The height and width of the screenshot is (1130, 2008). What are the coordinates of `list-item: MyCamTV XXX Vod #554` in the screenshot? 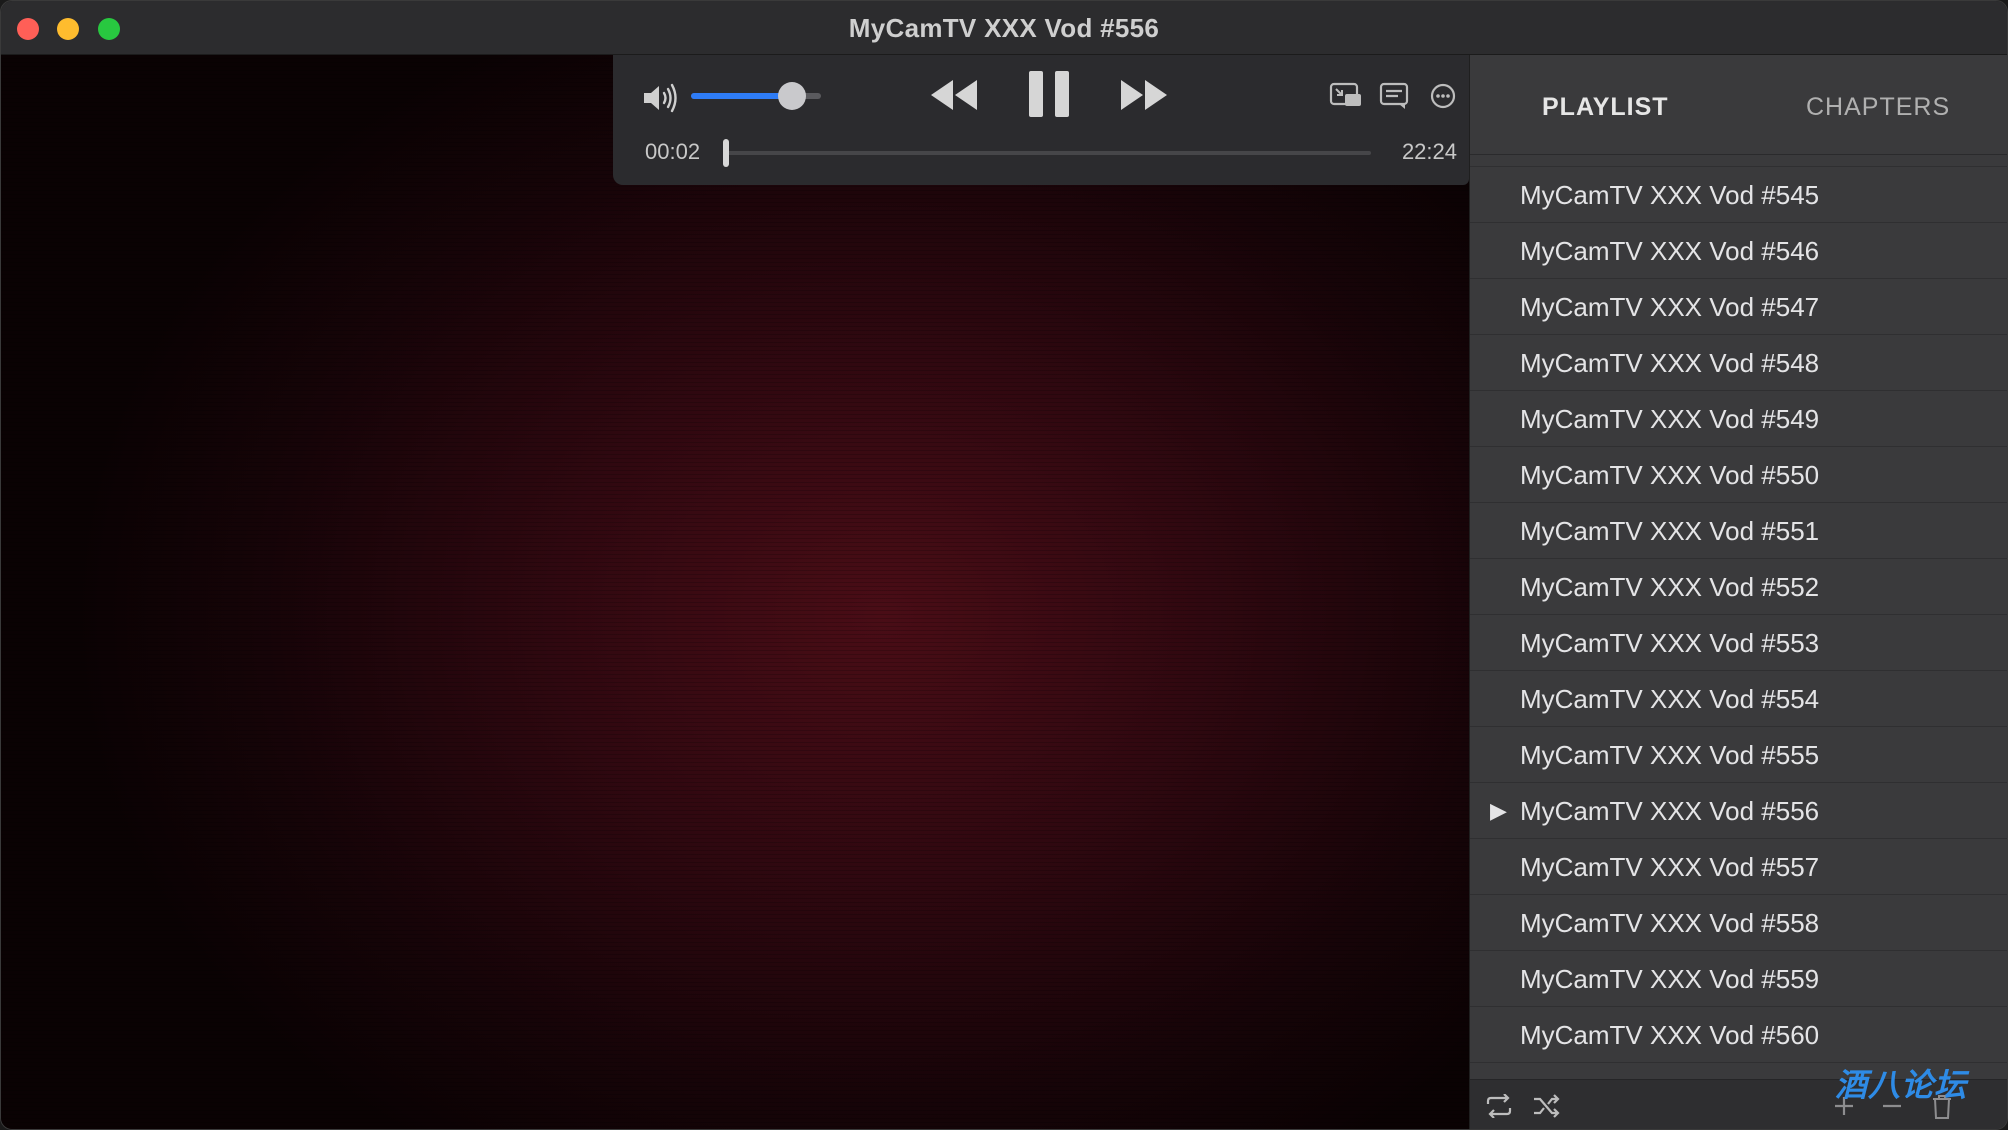 It's located at (1738, 699).